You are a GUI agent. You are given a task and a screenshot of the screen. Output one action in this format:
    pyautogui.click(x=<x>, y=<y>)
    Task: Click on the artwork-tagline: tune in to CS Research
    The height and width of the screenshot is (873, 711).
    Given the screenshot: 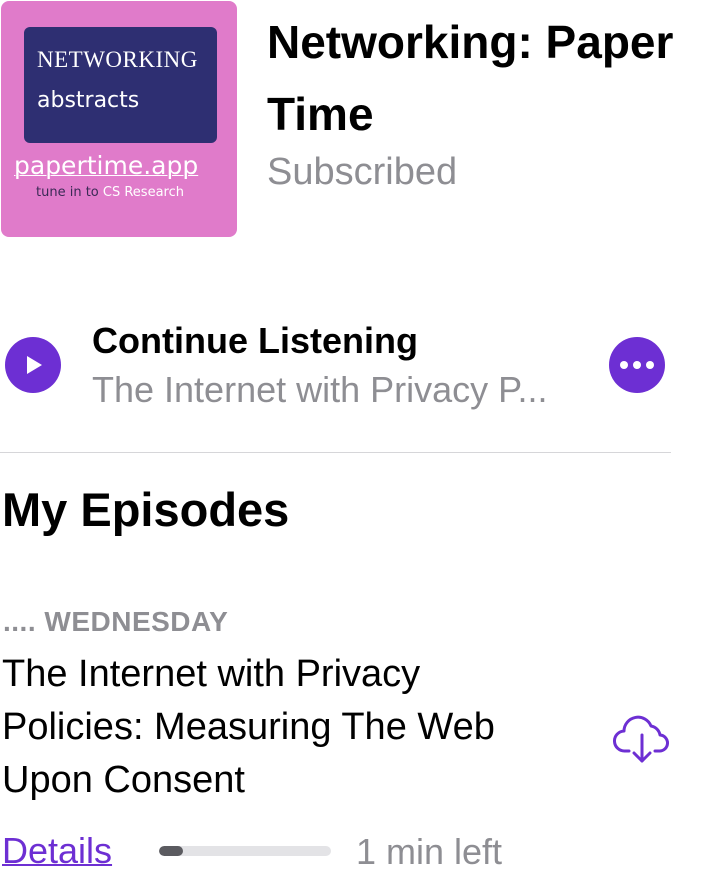 What is the action you would take?
    pyautogui.click(x=110, y=192)
    